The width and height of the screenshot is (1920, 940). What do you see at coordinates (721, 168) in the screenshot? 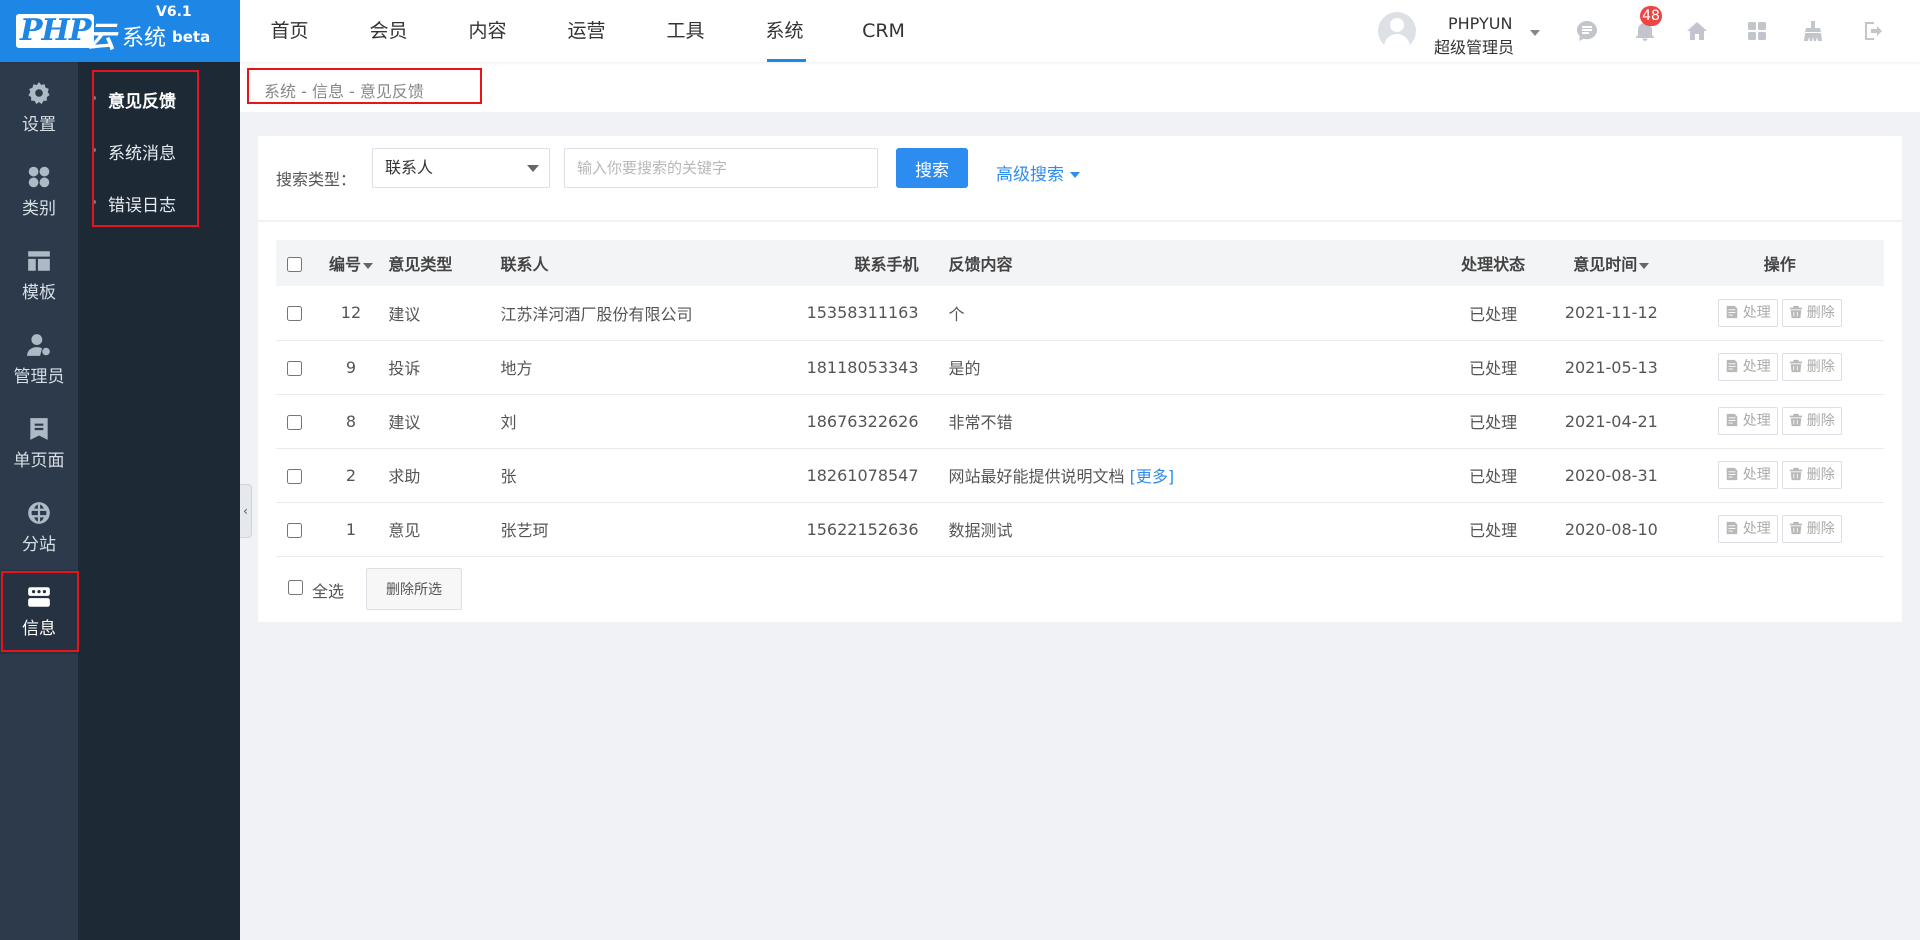
I see `search-input` at bounding box center [721, 168].